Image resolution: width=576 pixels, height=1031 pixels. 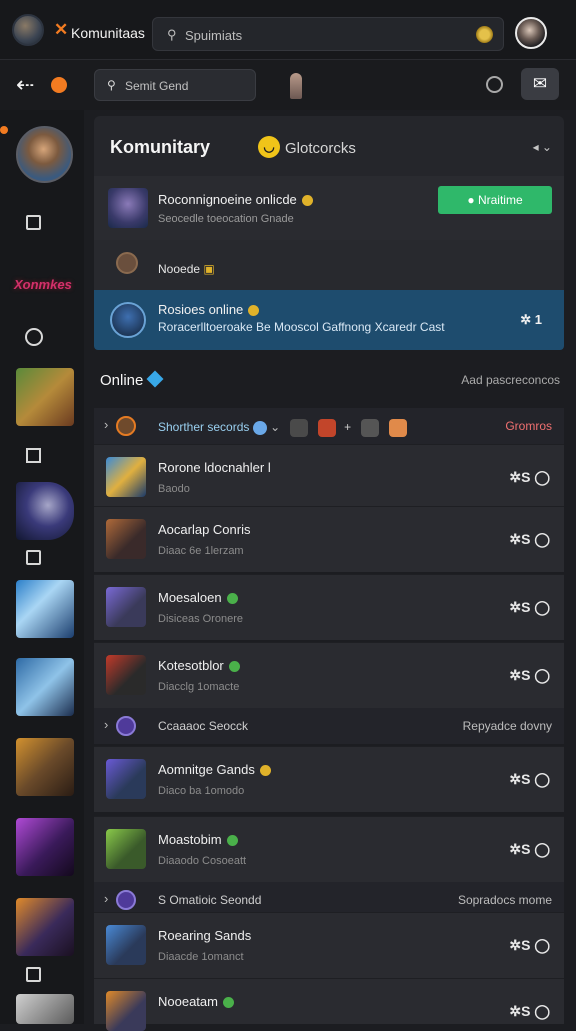 I want to click on character-figure-icon, so click(x=296, y=86).